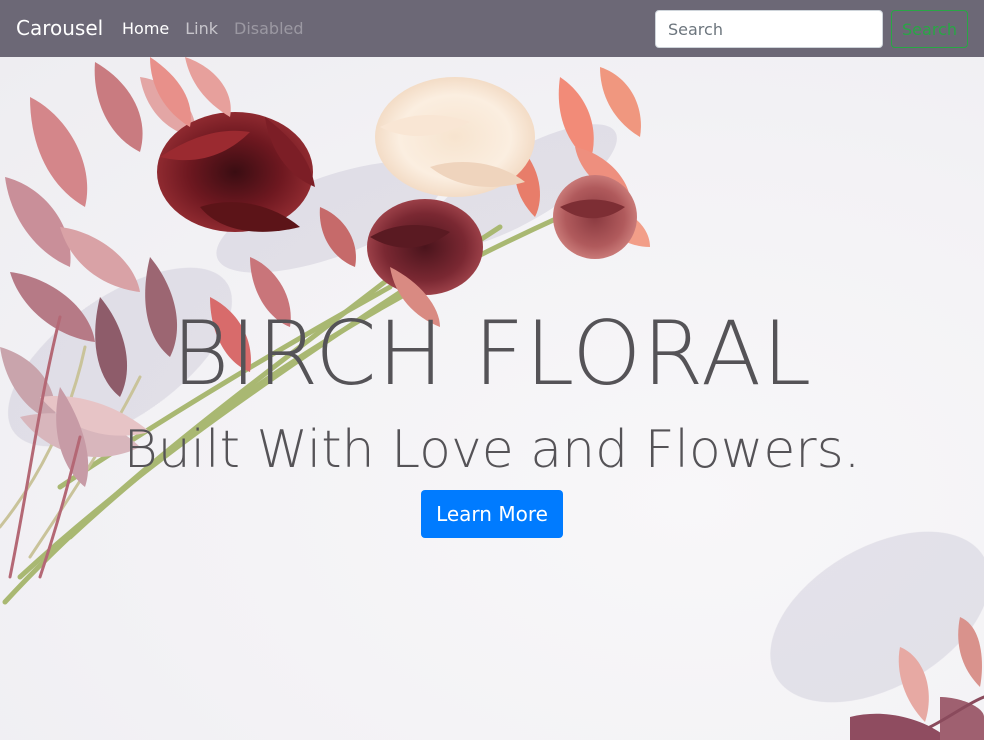 Image resolution: width=984 pixels, height=740 pixels. Describe the element at coordinates (769, 29) in the screenshot. I see `search-input` at that location.